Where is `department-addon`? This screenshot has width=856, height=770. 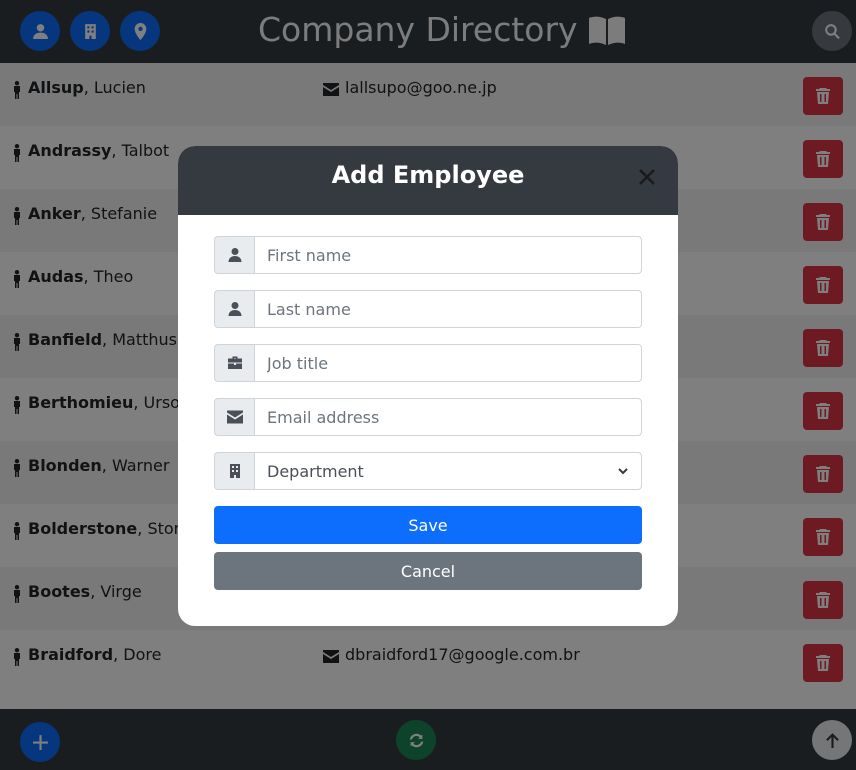 department-addon is located at coordinates (234, 471).